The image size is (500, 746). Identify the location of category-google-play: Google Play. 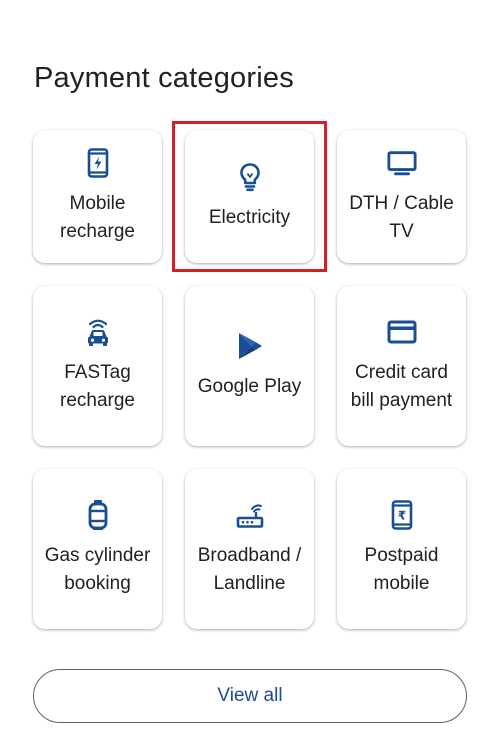
(249, 366).